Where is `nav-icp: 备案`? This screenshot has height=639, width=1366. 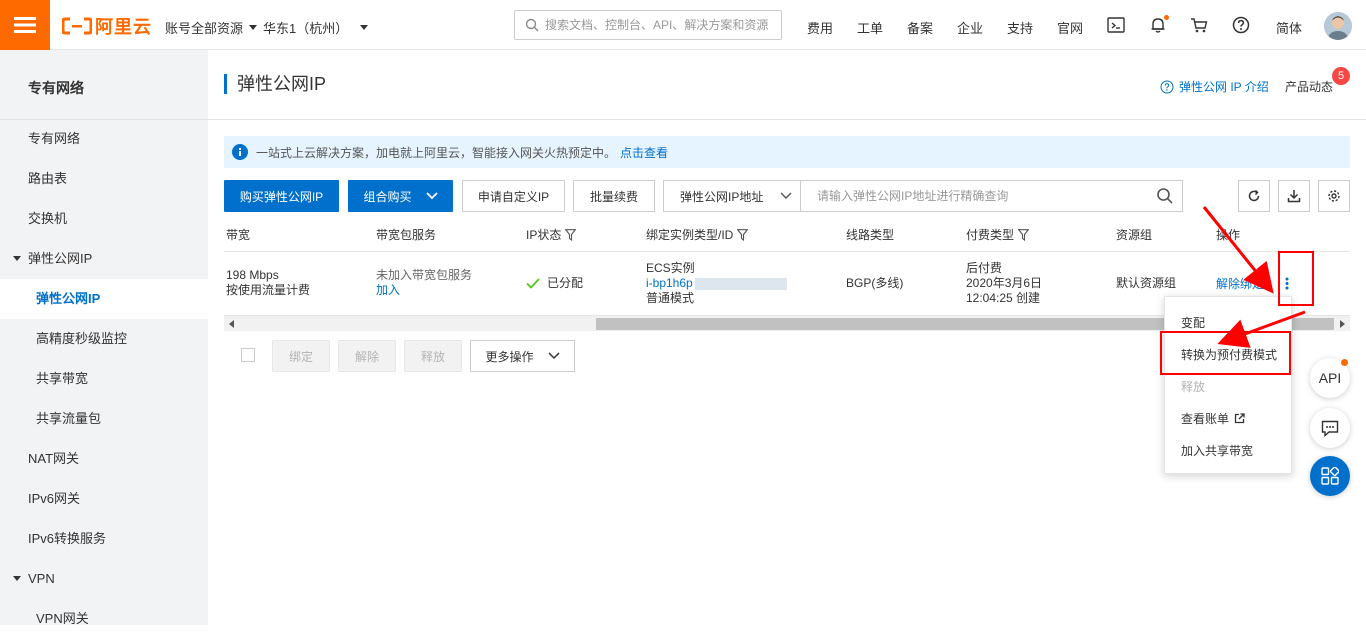
nav-icp: 备案 is located at coordinates (920, 27).